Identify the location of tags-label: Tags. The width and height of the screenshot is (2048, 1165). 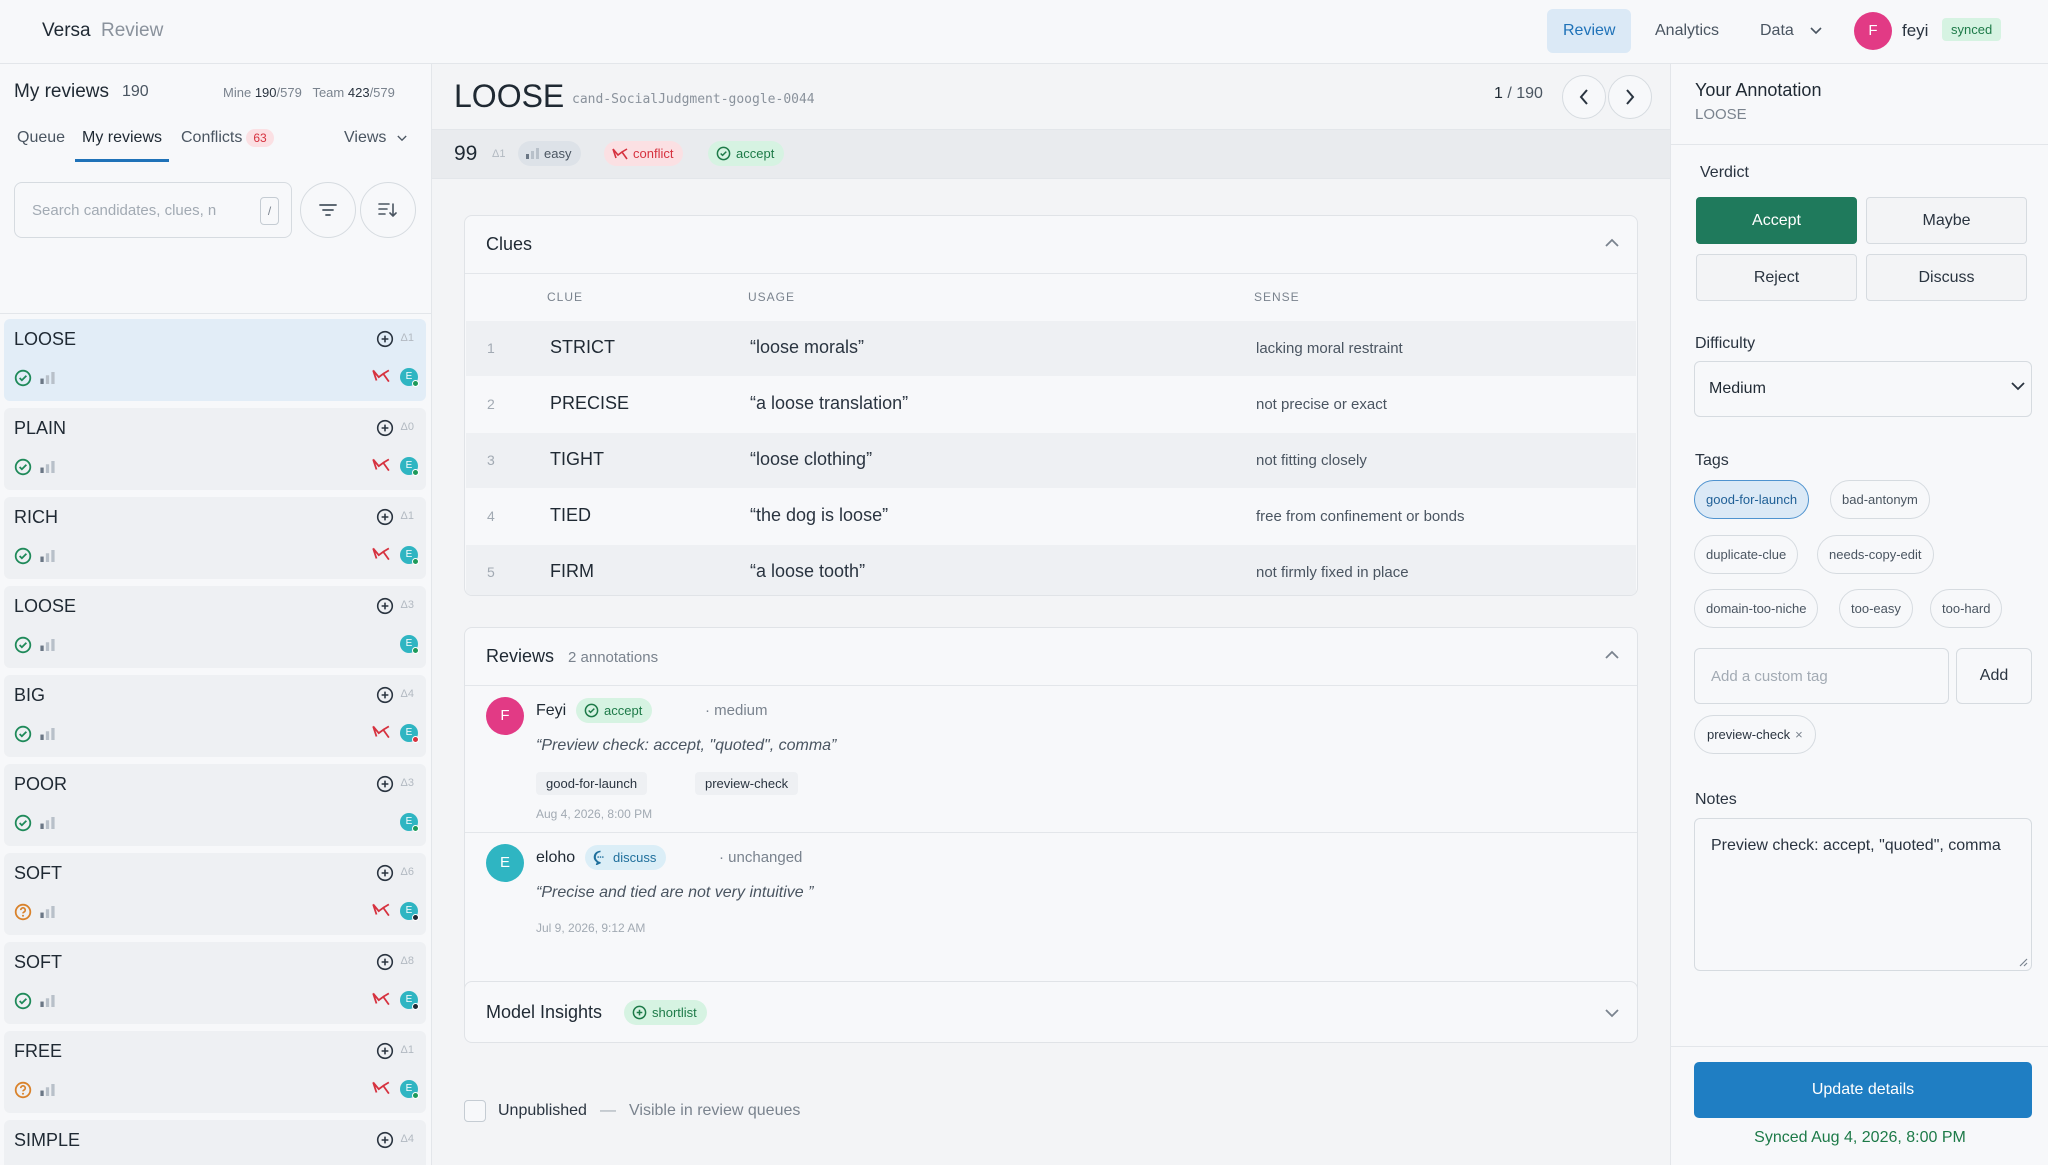
(1712, 460).